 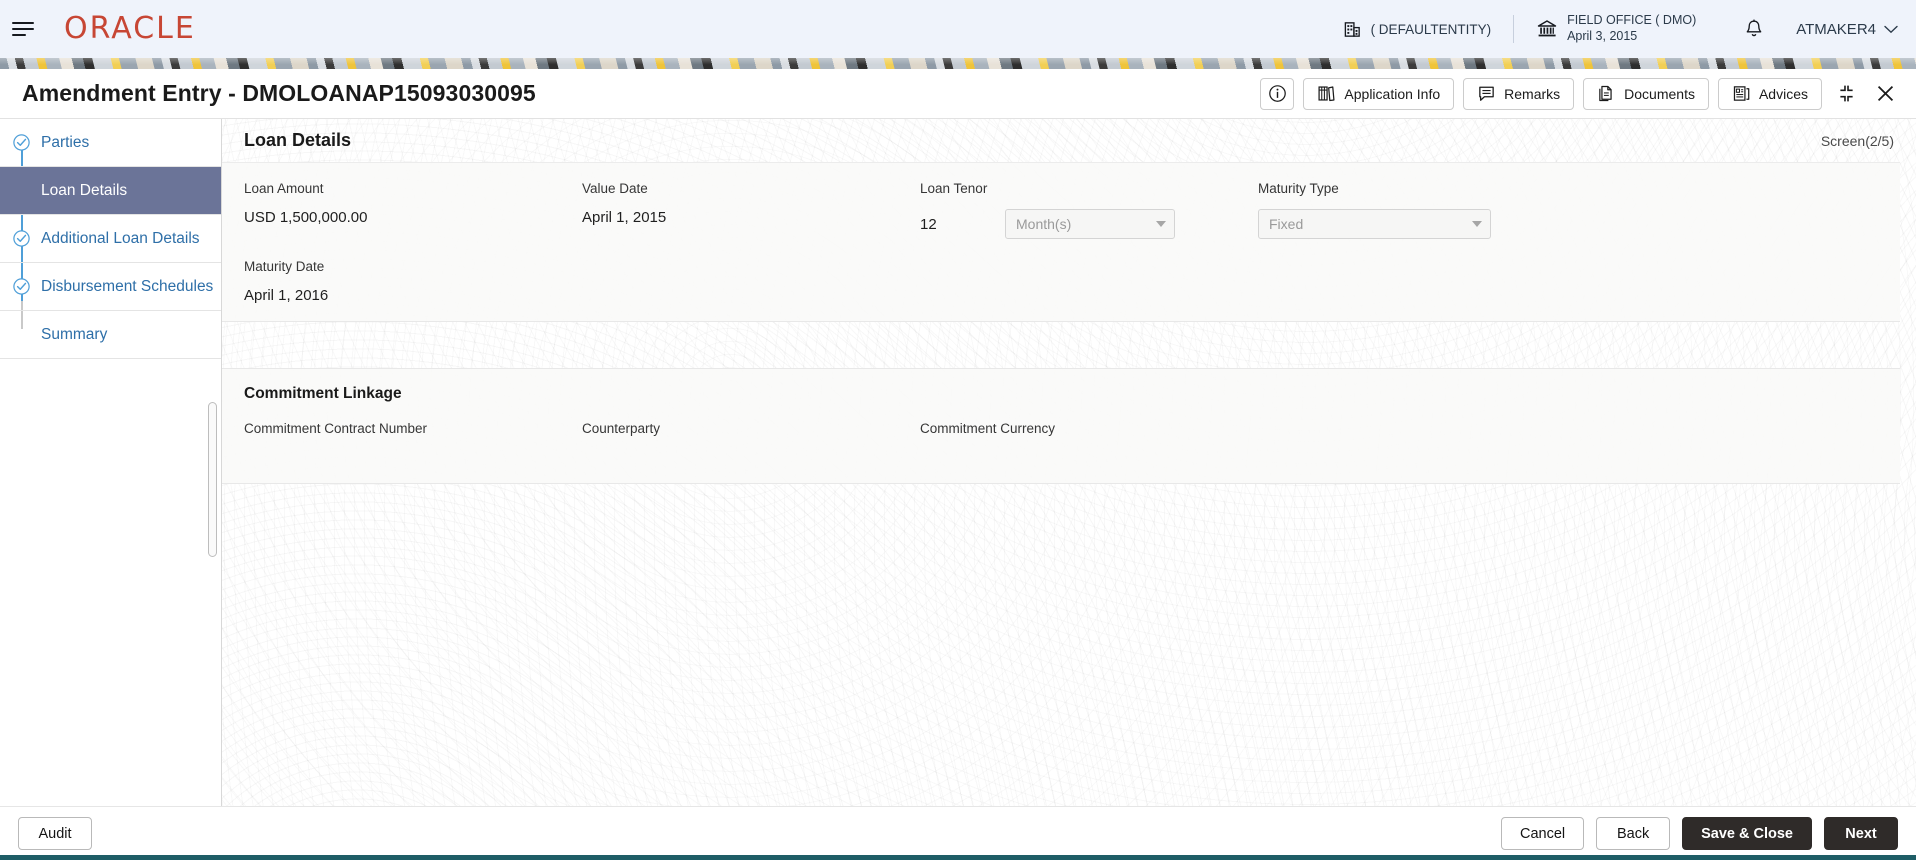 I want to click on back-button: Back, so click(x=1633, y=833).